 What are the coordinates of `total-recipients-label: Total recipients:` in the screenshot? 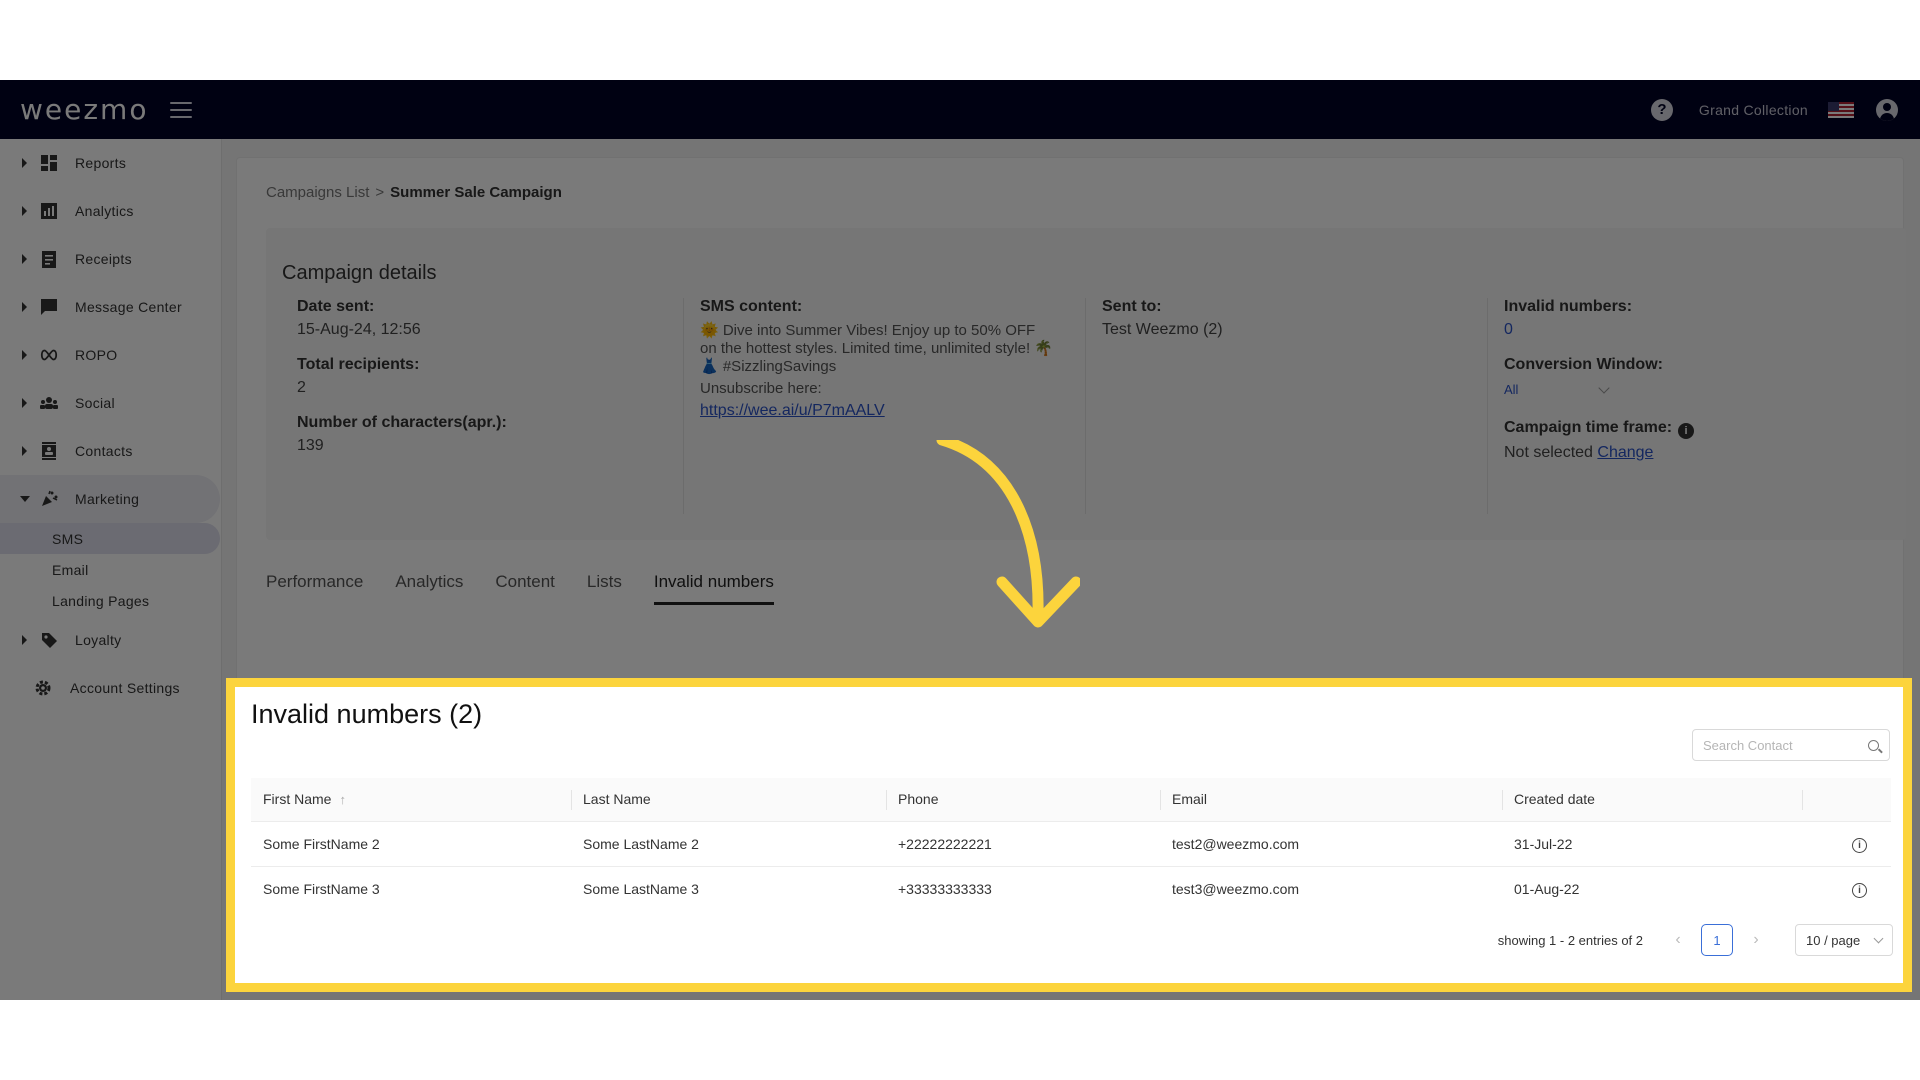 It's located at (358, 364).